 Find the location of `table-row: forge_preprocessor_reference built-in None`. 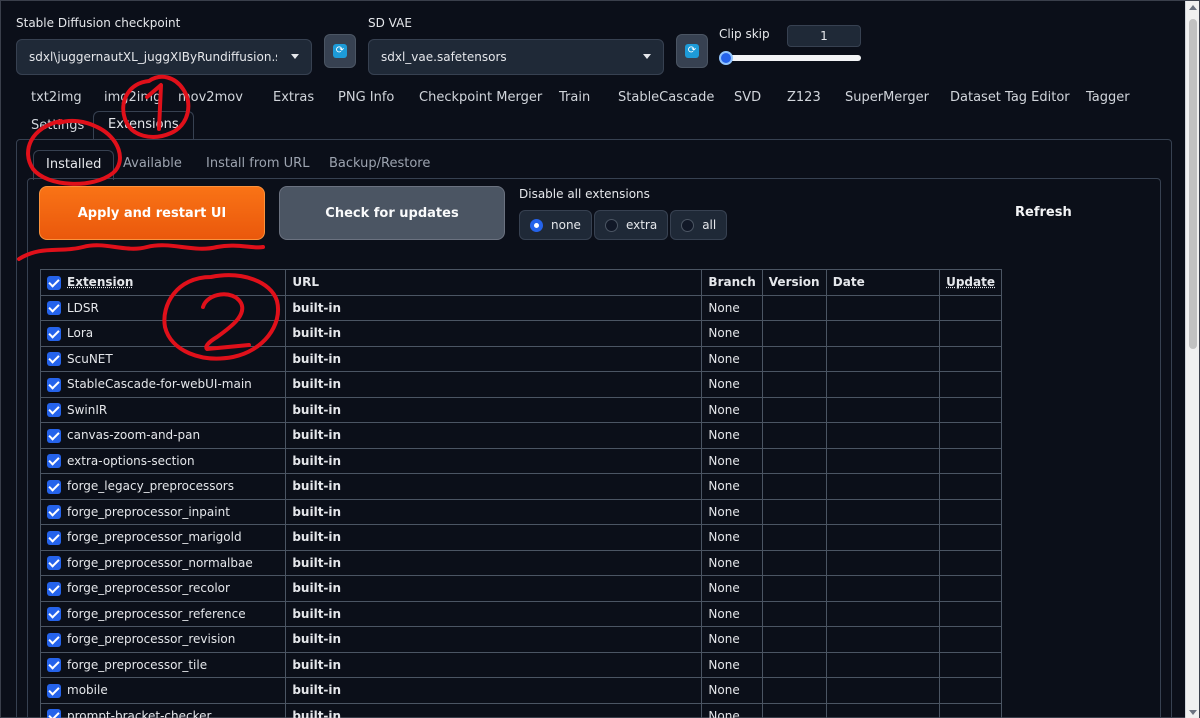

table-row: forge_preprocessor_reference built-in None is located at coordinates (520, 613).